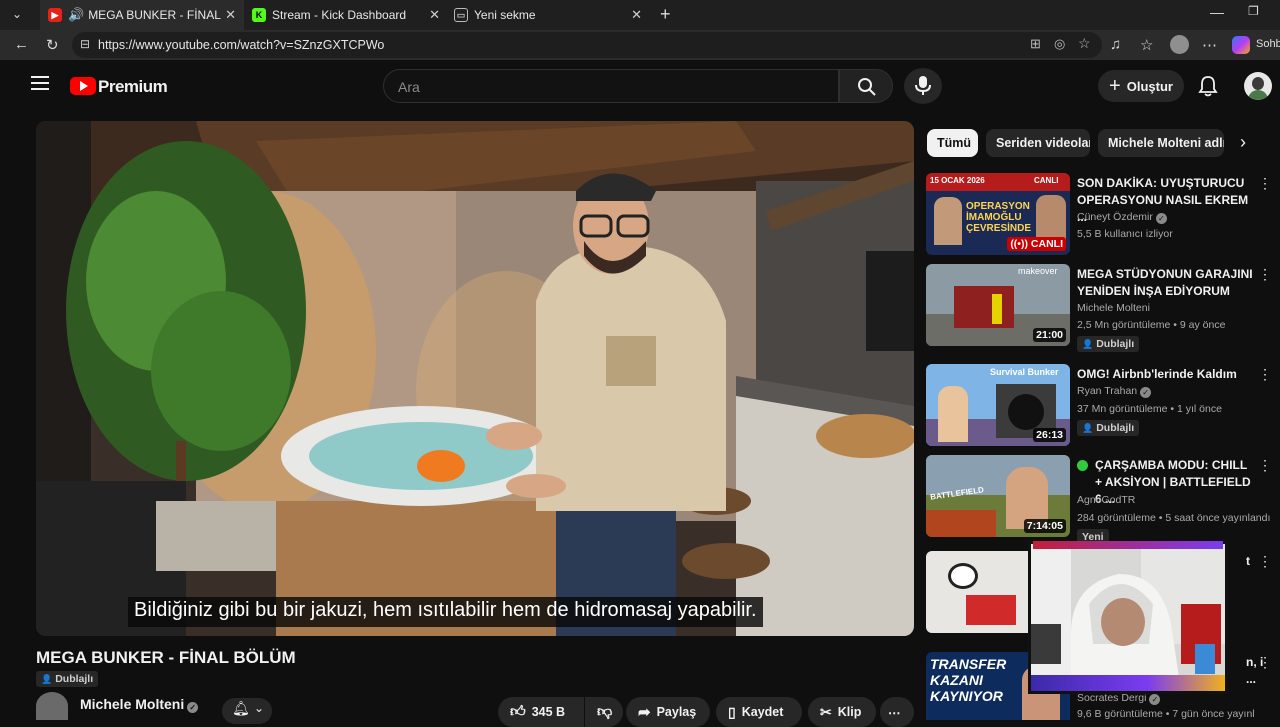 This screenshot has width=1280, height=727. I want to click on tab-title: Stream - Kick Dashboard, so click(339, 15).